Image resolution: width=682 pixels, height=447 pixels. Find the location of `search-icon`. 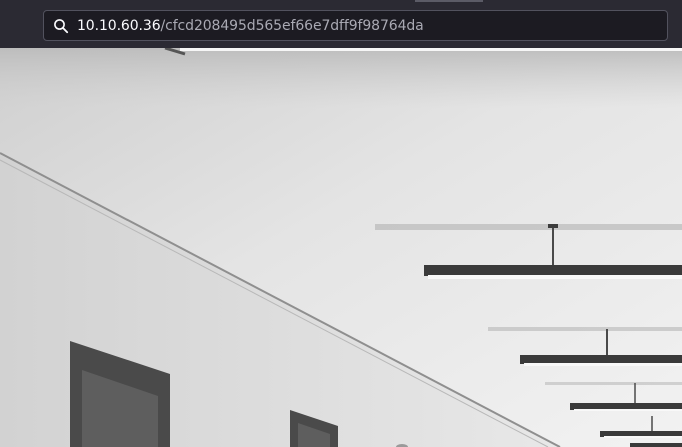

search-icon is located at coordinates (61, 26).